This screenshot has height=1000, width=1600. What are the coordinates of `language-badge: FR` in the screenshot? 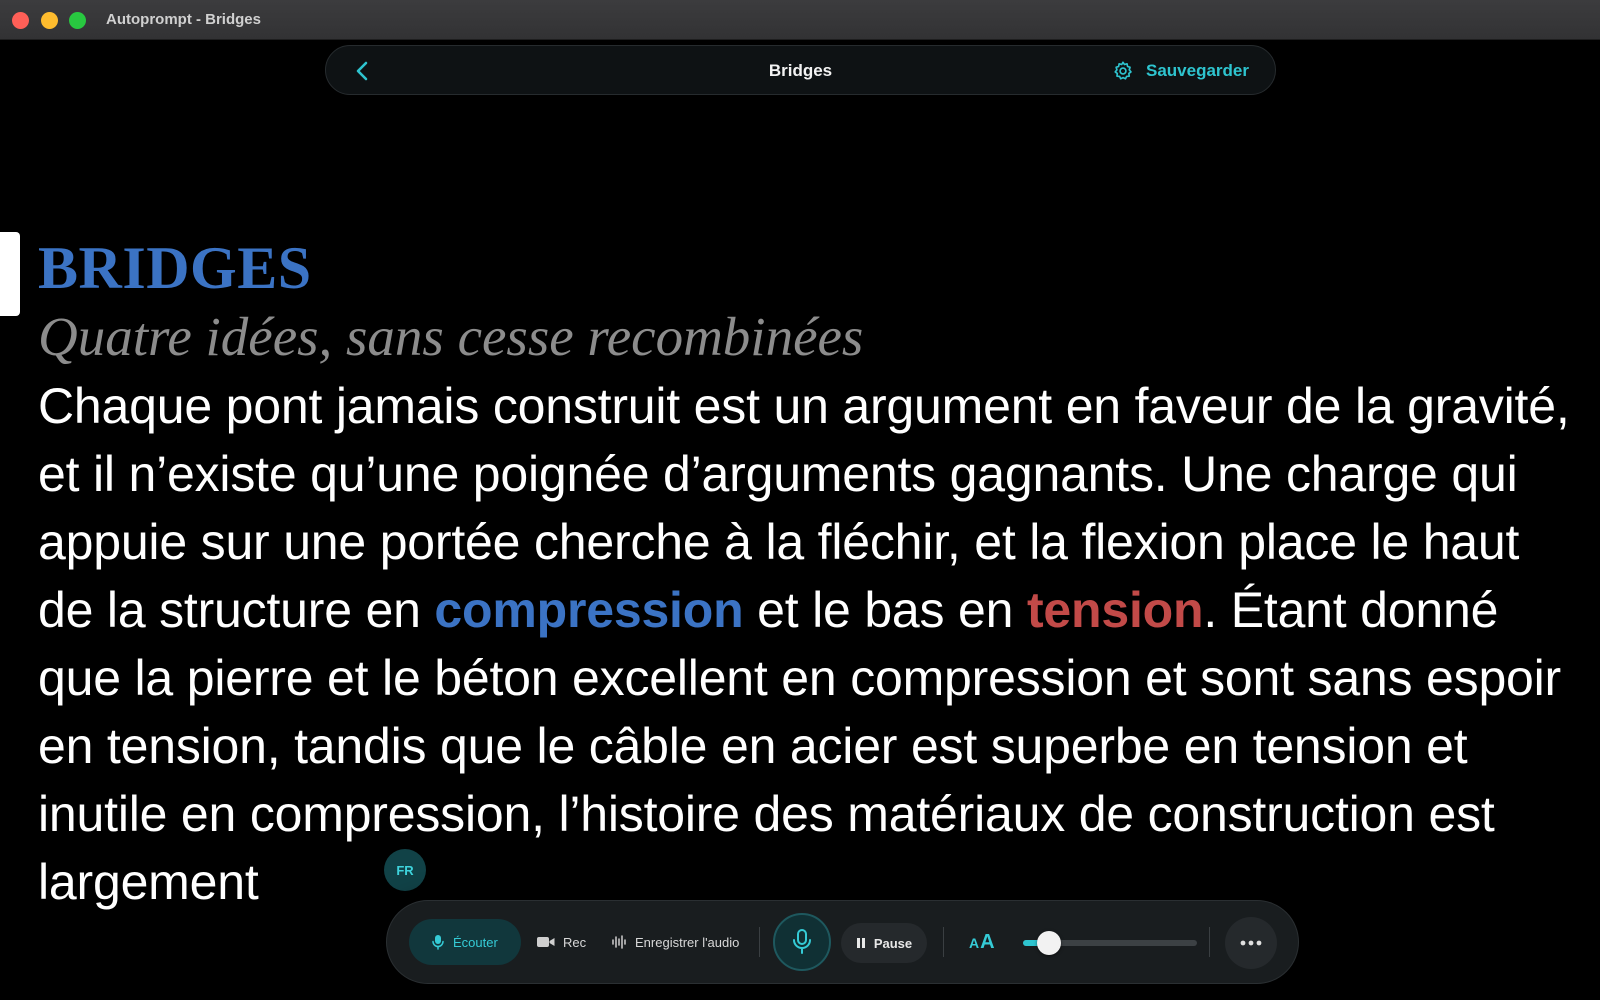 It's located at (405, 870).